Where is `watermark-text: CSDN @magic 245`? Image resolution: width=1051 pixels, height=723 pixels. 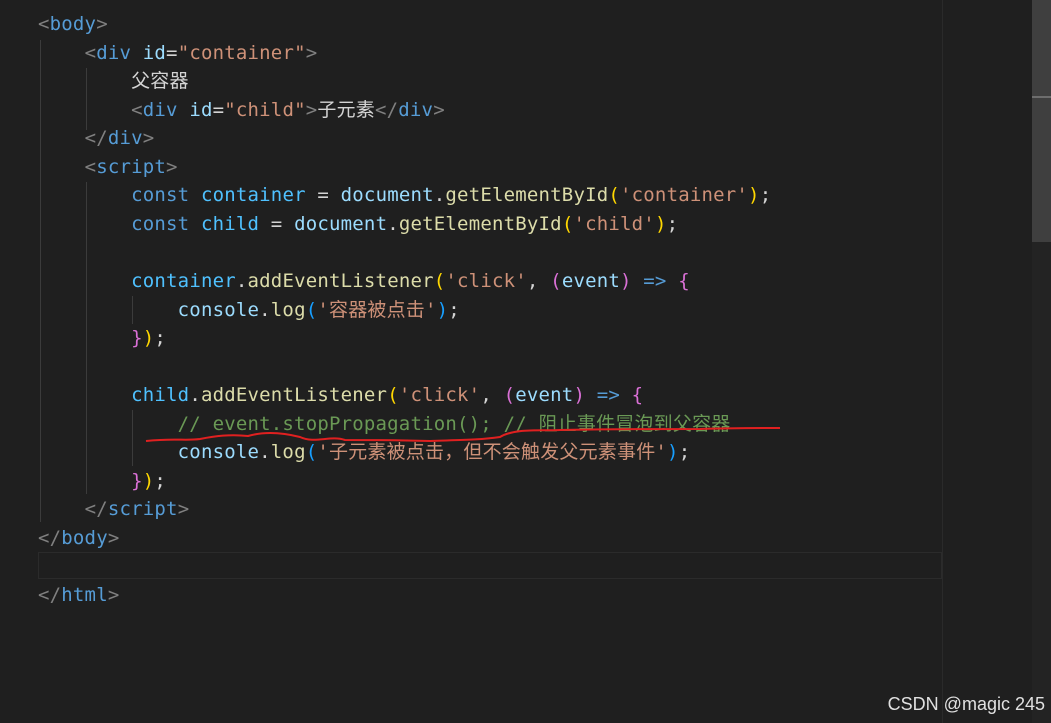 watermark-text: CSDN @magic 245 is located at coordinates (966, 704).